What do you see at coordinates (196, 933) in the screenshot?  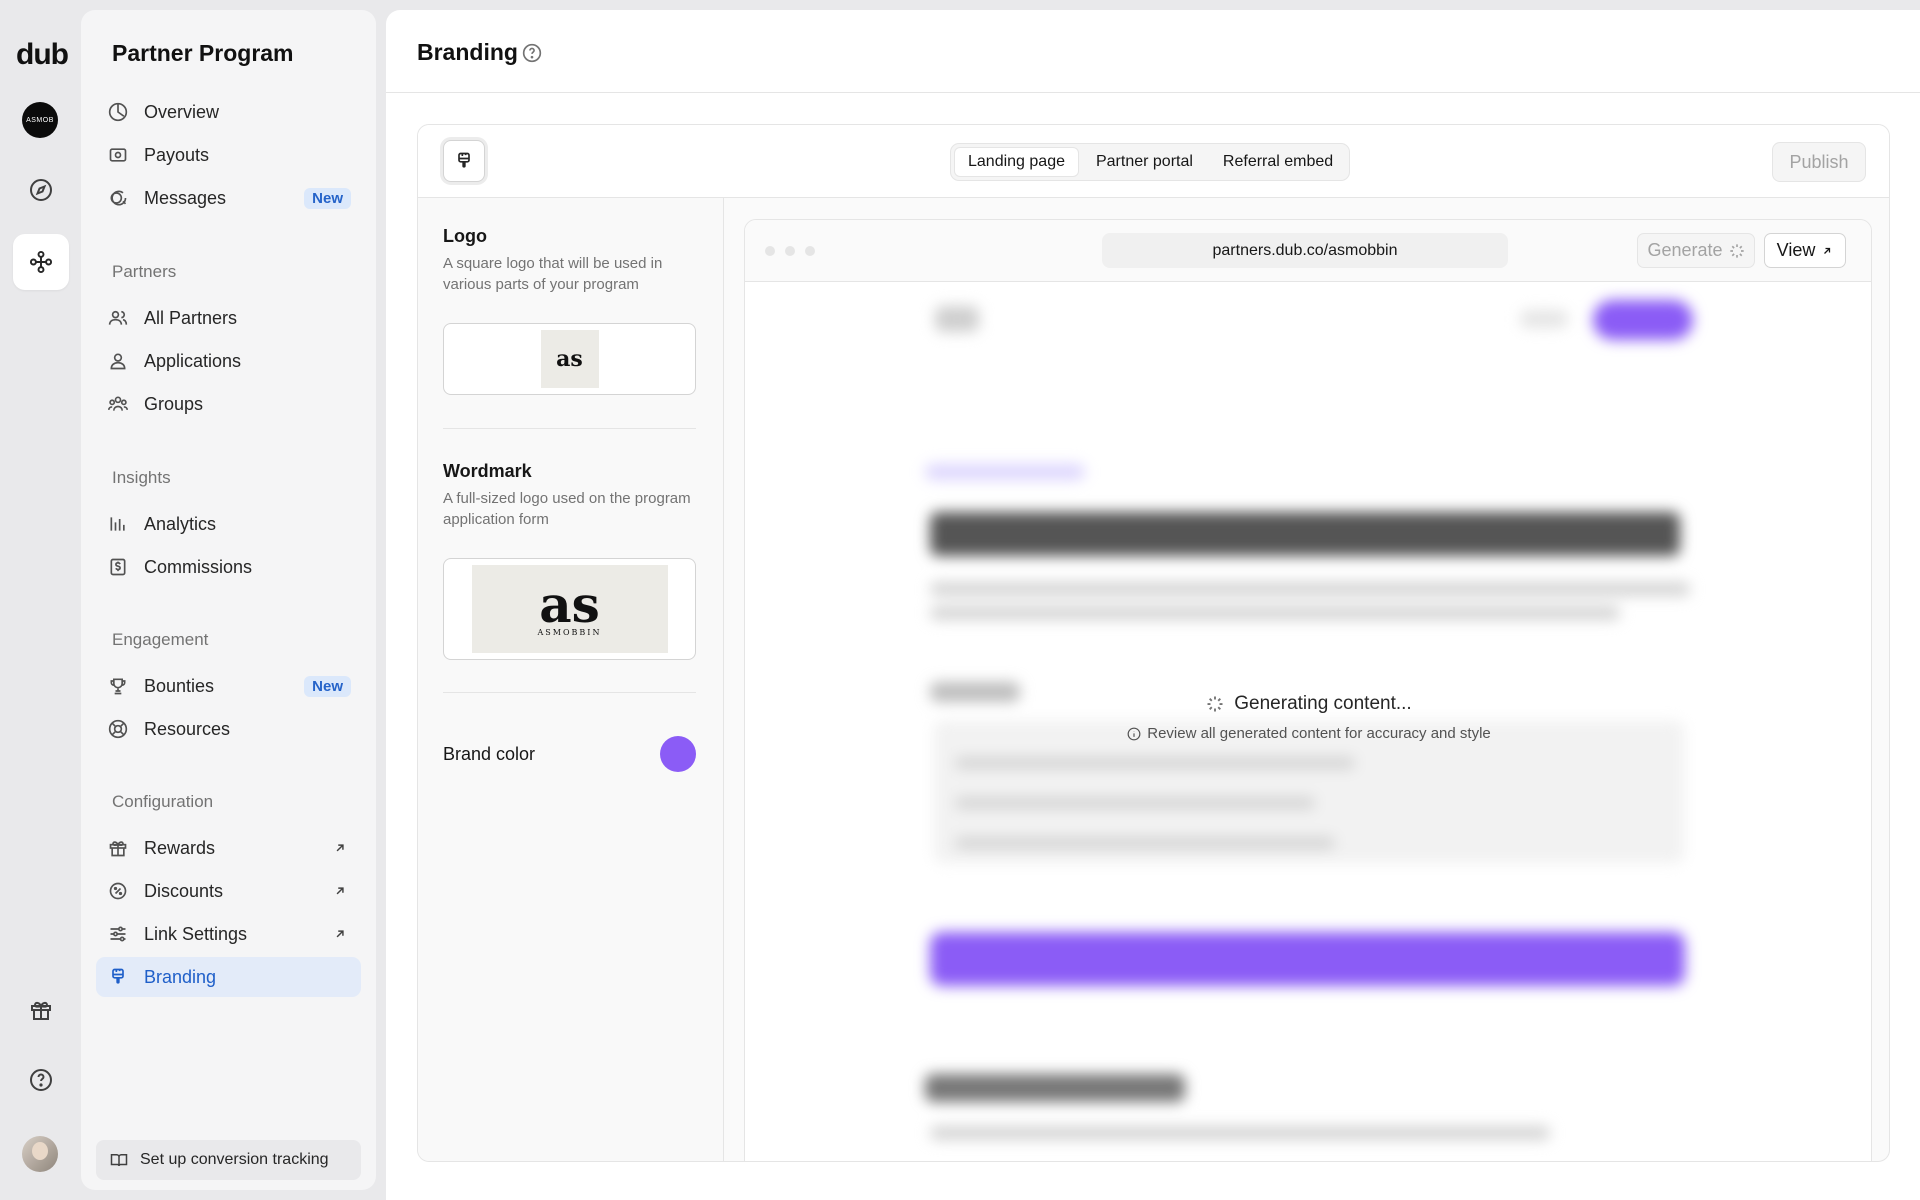 I see `sidebar-item-label: Link Settings` at bounding box center [196, 933].